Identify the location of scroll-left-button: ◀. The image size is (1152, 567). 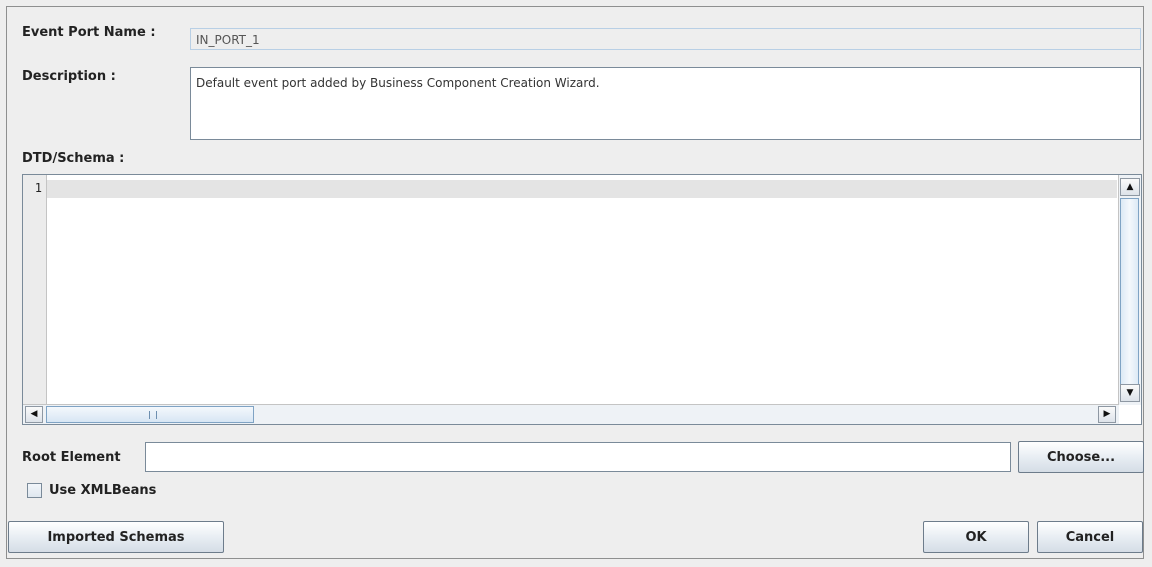
(34, 414).